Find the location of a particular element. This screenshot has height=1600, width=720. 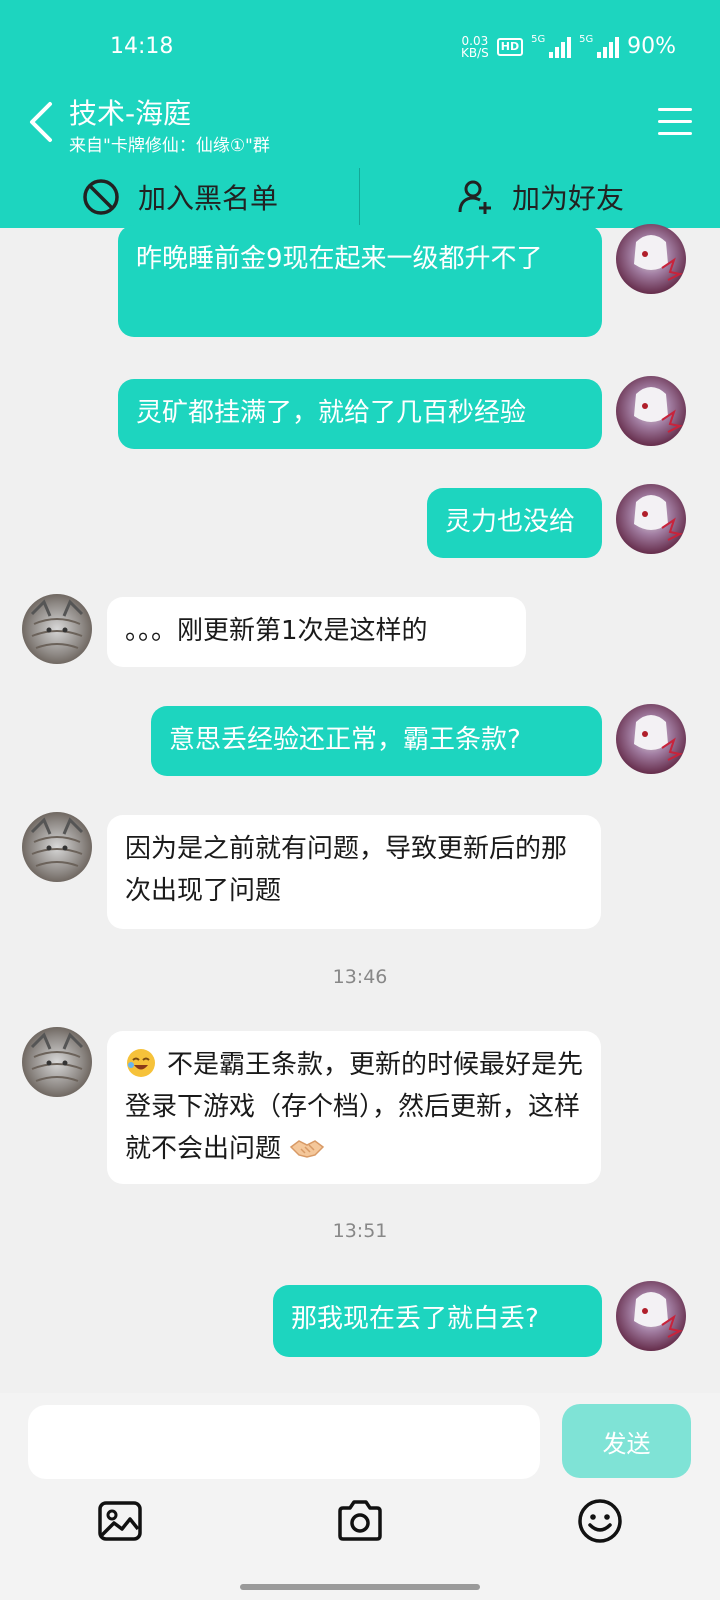

block-button: 加入黑名单 is located at coordinates (180, 197).